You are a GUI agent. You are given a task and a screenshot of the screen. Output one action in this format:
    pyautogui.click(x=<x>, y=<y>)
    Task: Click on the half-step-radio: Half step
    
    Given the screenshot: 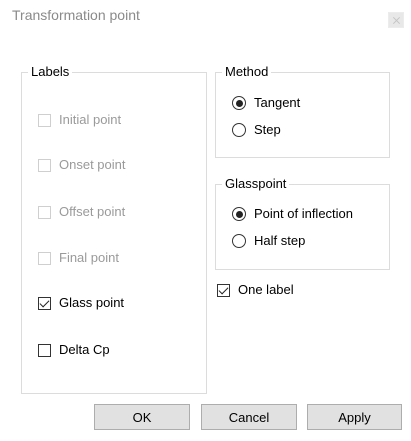 What is the action you would take?
    pyautogui.click(x=268, y=241)
    